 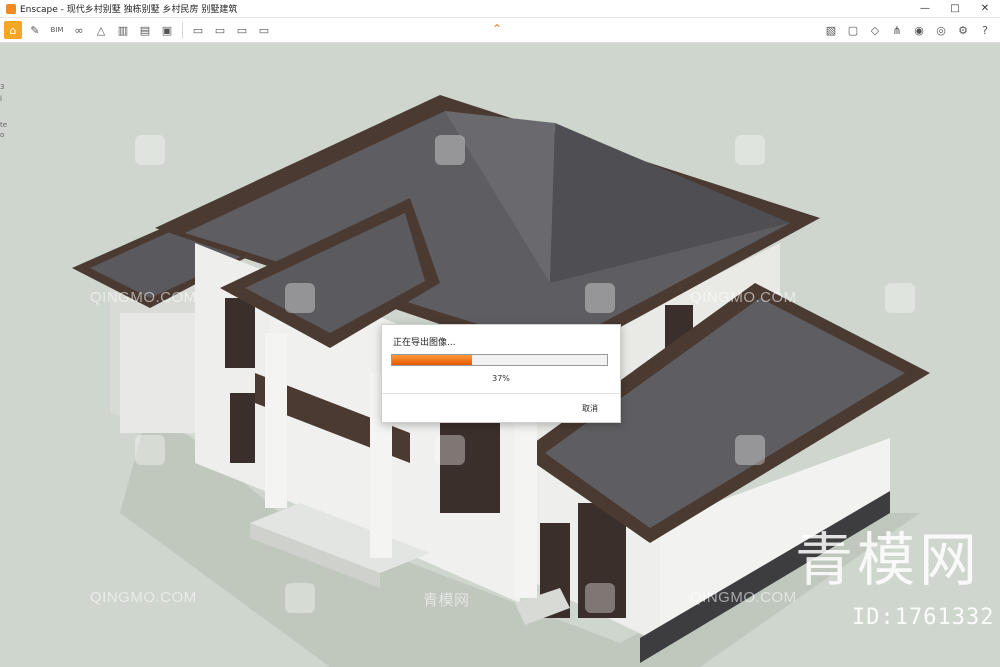 I want to click on watermark-text-cn: 青模网, so click(x=446, y=600).